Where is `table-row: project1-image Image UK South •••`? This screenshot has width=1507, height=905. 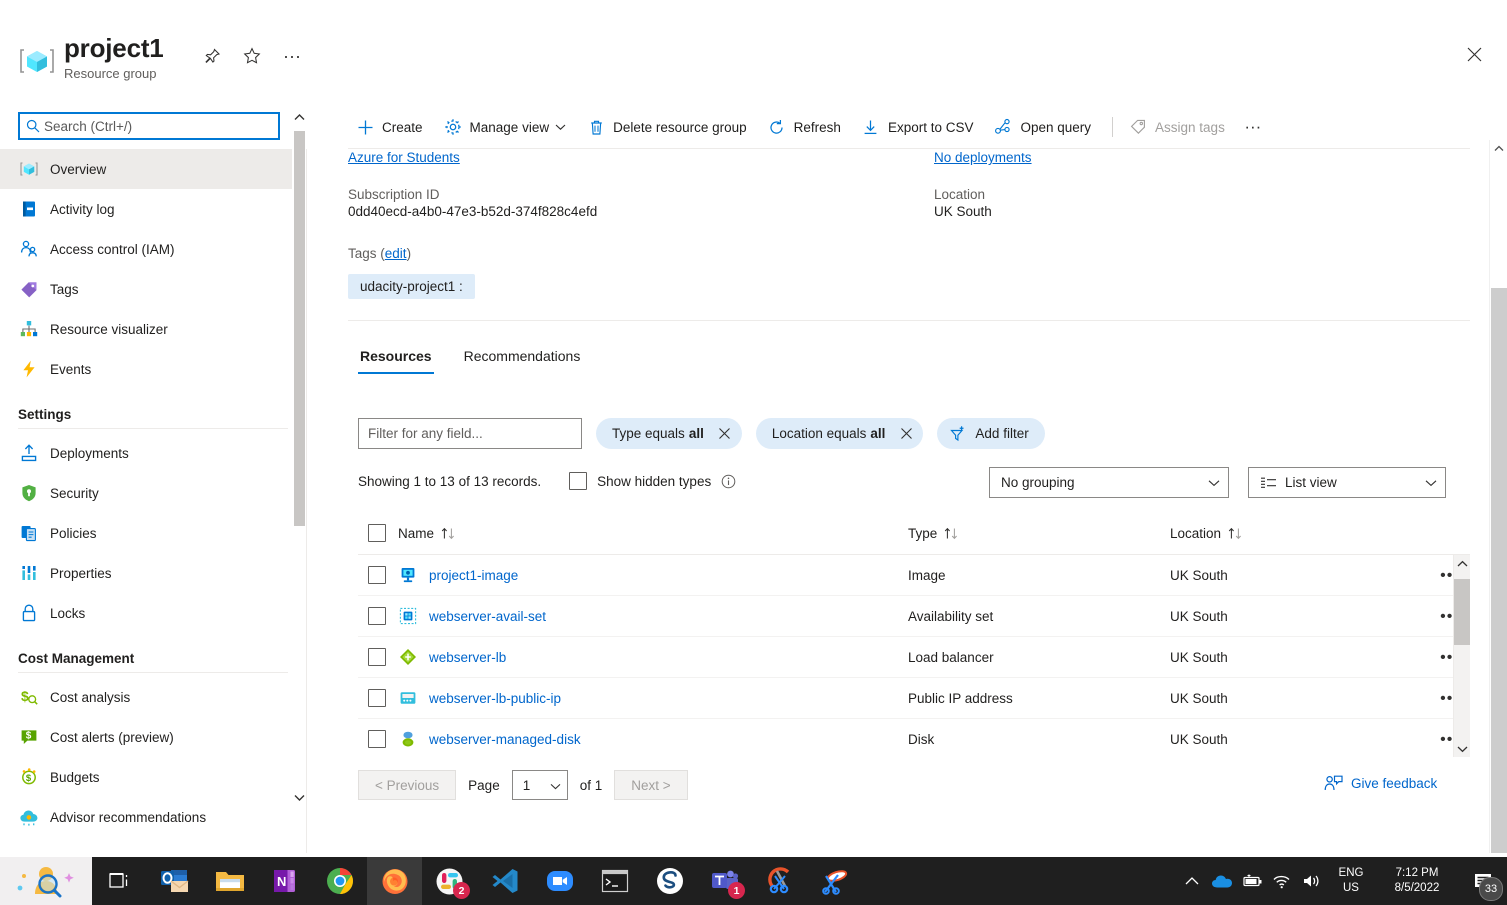 table-row: project1-image Image UK South ••• is located at coordinates (914, 575).